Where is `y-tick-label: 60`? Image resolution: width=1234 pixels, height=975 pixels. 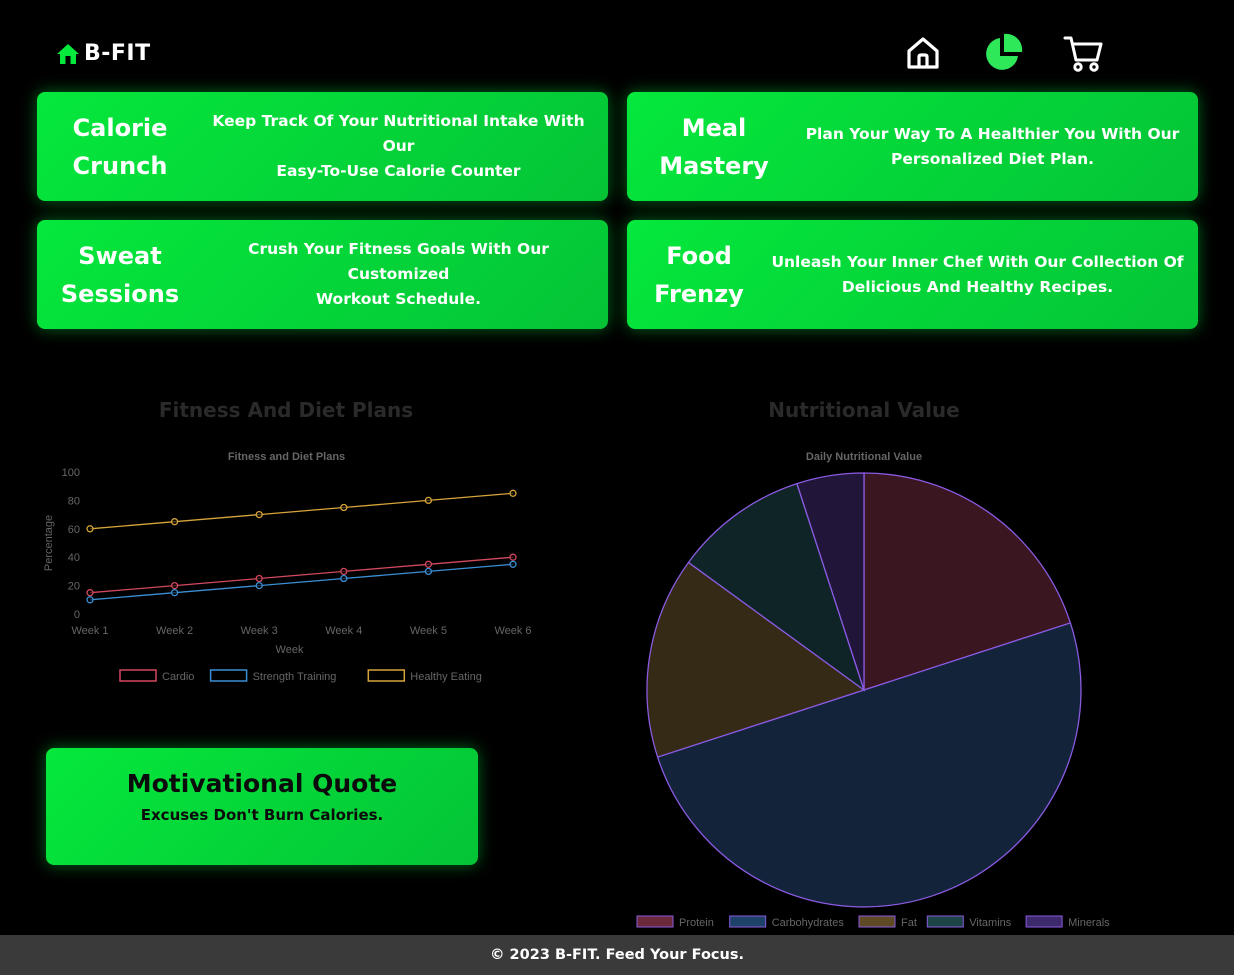
y-tick-label: 60 is located at coordinates (74, 530).